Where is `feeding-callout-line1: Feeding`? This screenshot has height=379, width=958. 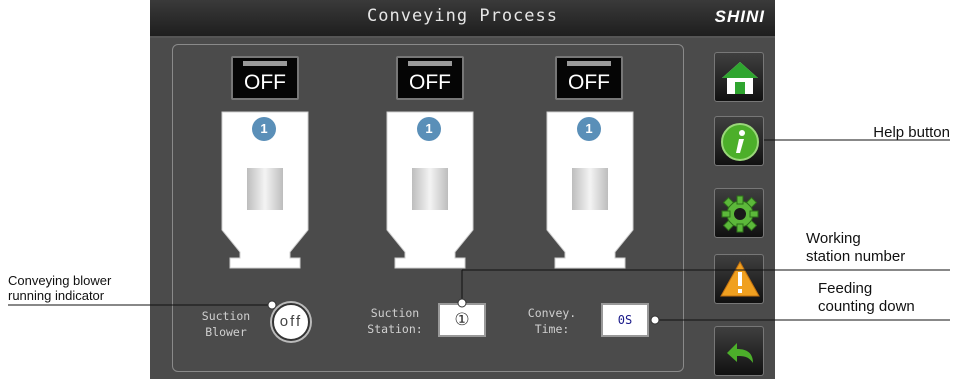 feeding-callout-line1: Feeding is located at coordinates (845, 288).